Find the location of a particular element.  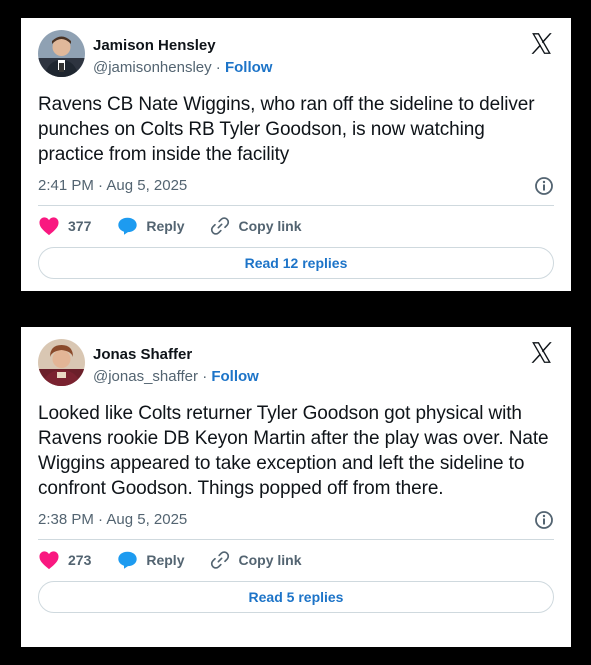

tweet-timestamp: 2:38 PM · Aug 5, 2025 is located at coordinates (112, 519).